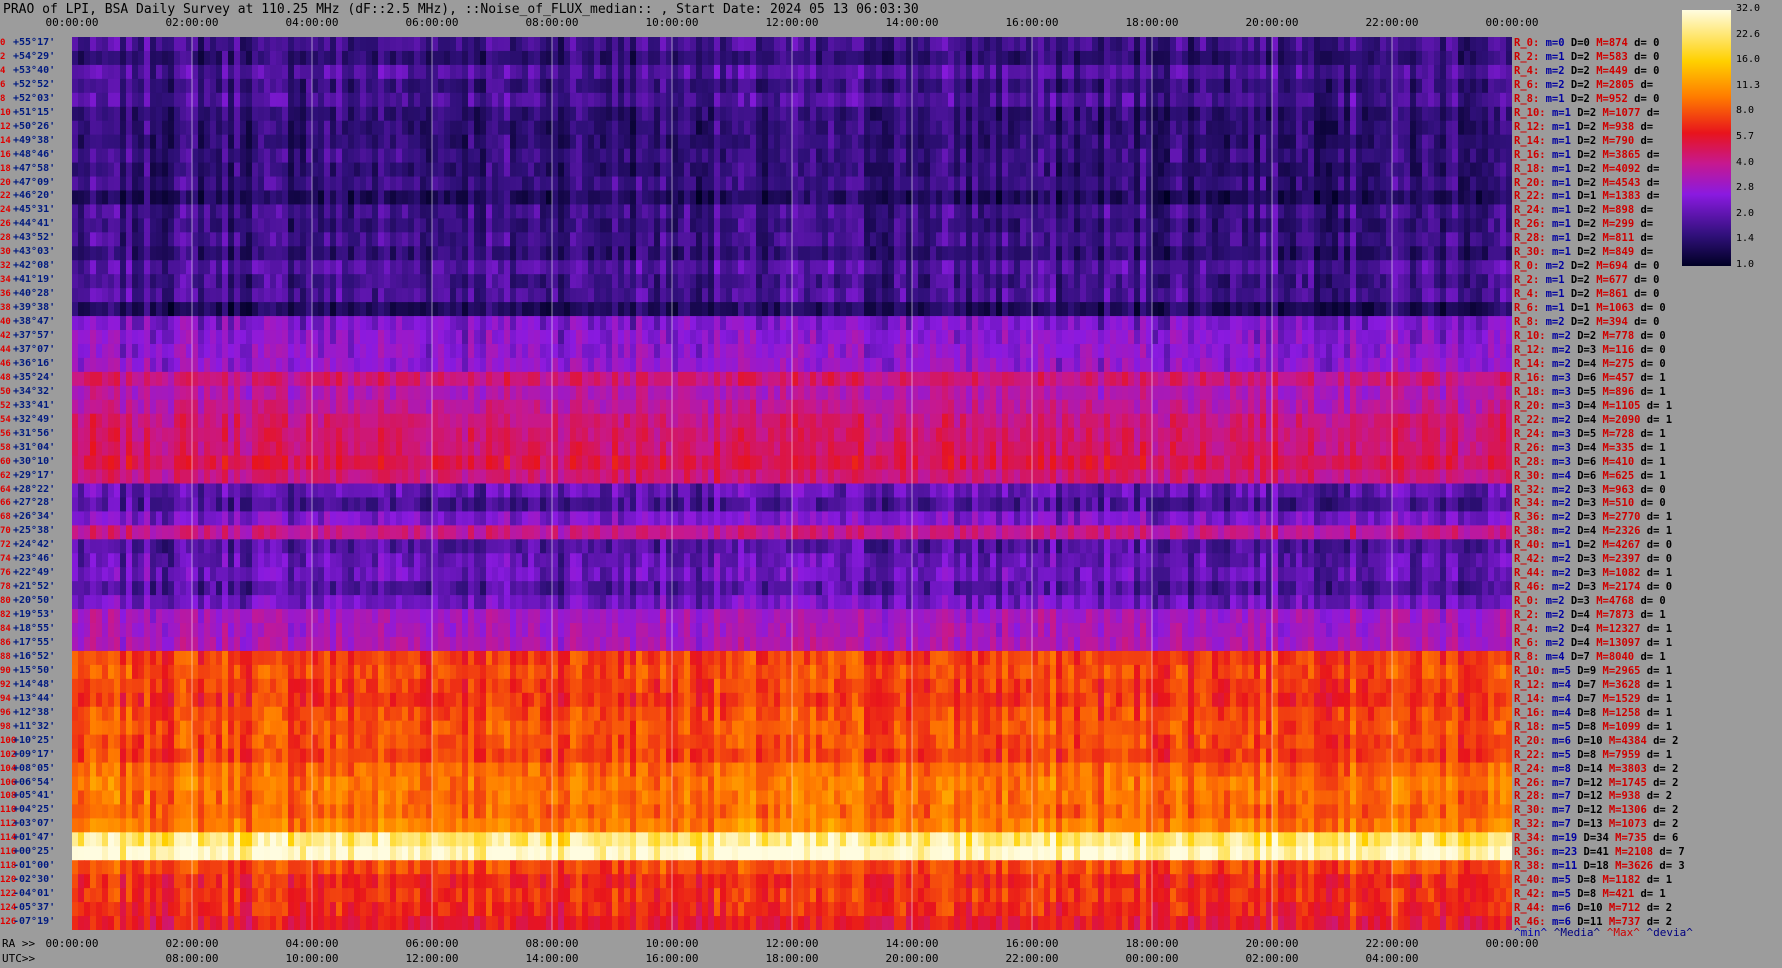 The image size is (1782, 968). I want to click on declination-label: 70 +25°38', so click(27, 530).